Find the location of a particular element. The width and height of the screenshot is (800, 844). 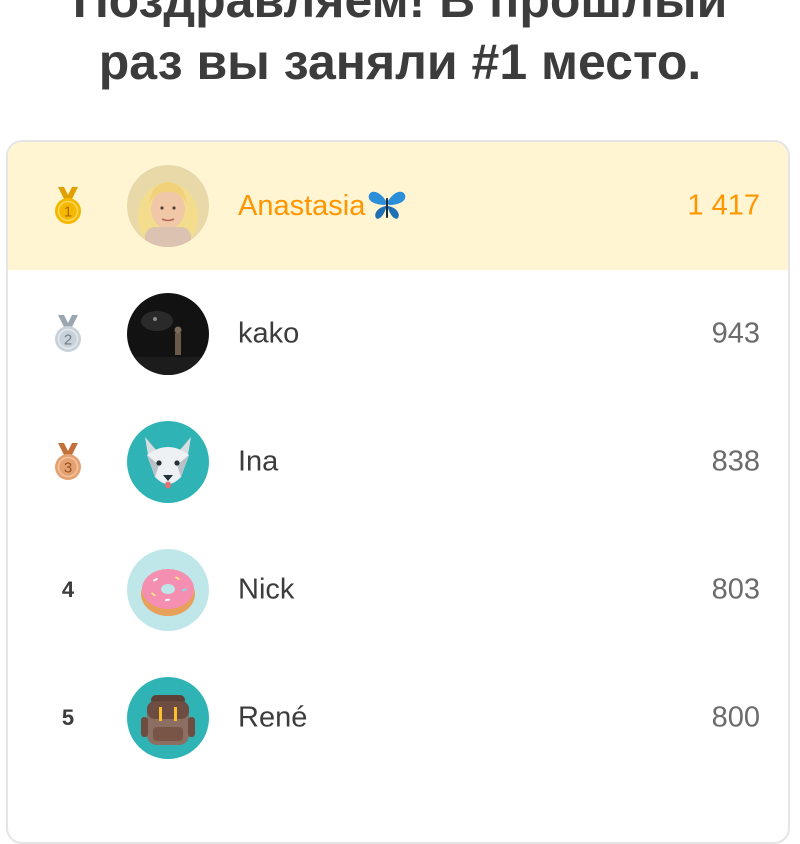

gold-medal-icon: 1 is located at coordinates (68, 205).